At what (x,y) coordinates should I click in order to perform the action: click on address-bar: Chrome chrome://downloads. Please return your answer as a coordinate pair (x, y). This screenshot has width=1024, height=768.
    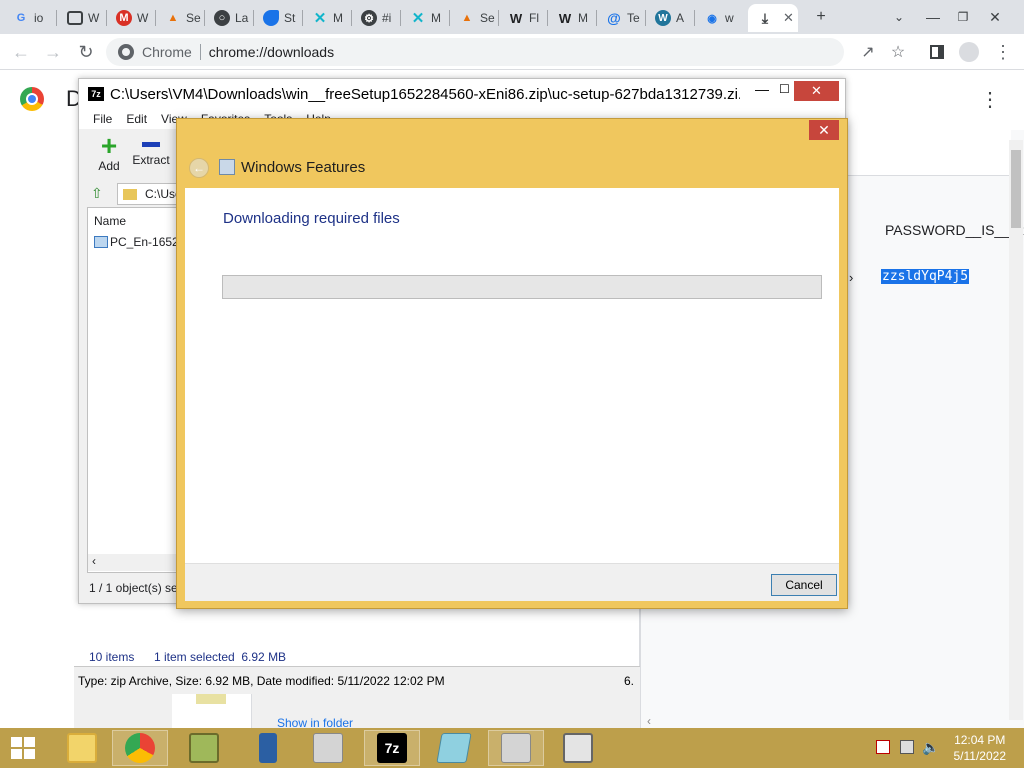
    Looking at the image, I should click on (475, 52).